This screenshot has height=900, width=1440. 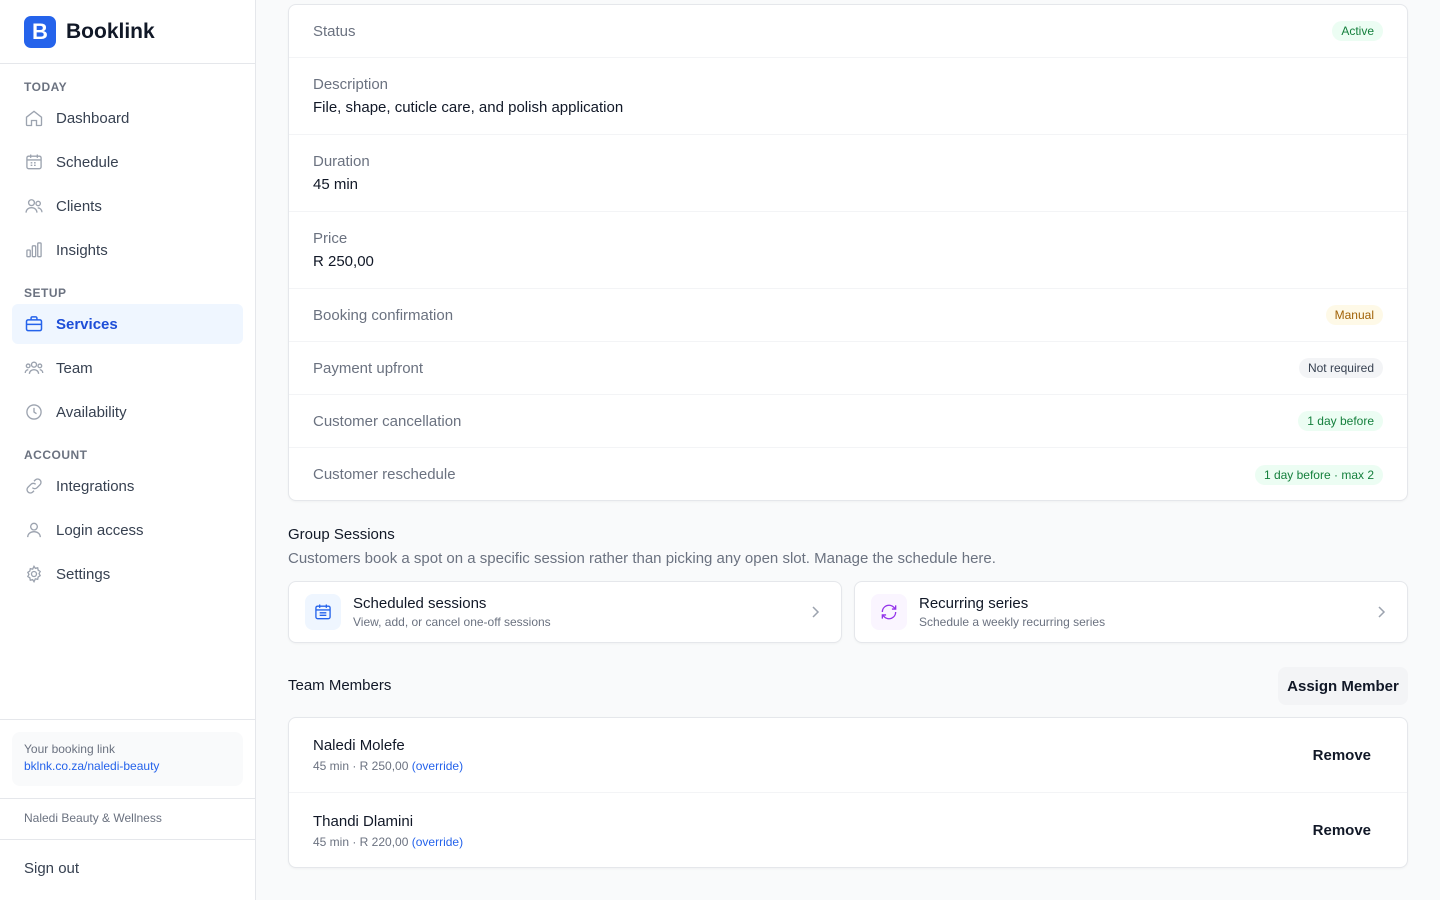 I want to click on detail-row-duration: Duration 45 min, so click(x=848, y=173).